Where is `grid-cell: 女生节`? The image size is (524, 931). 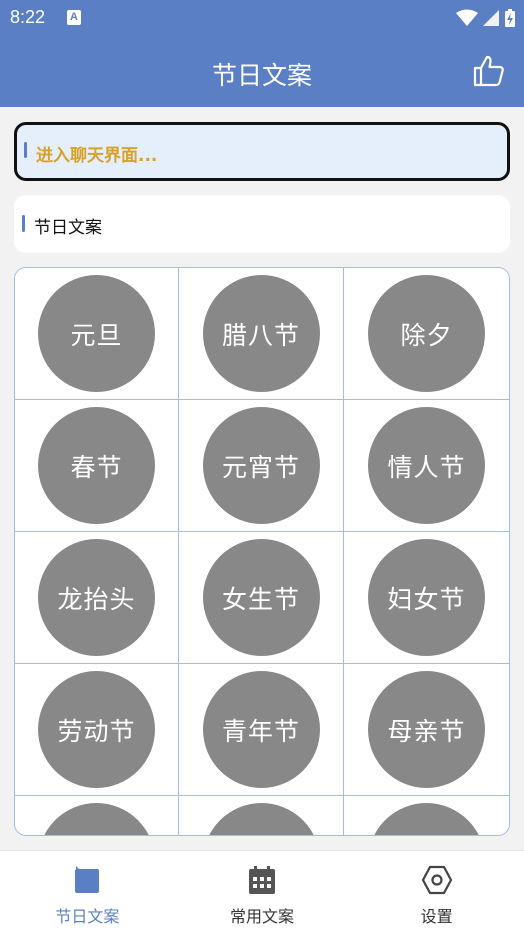 grid-cell: 女生节 is located at coordinates (261, 598).